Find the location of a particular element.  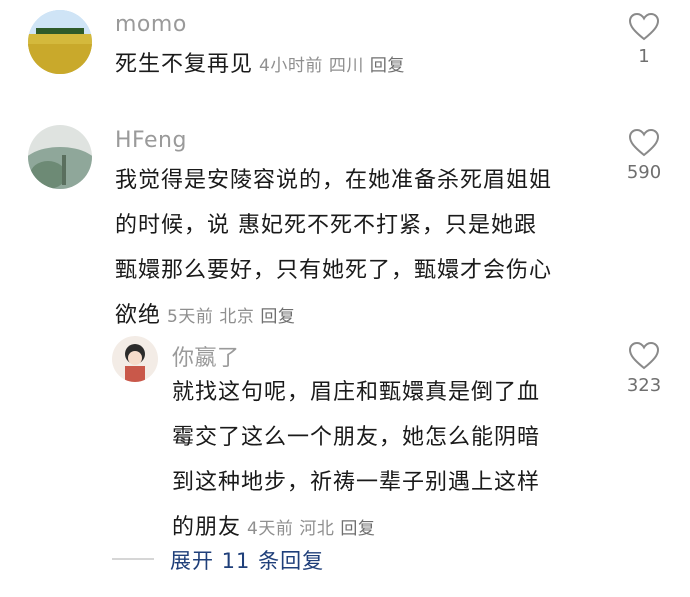

like-button: 1 is located at coordinates (644, 39).